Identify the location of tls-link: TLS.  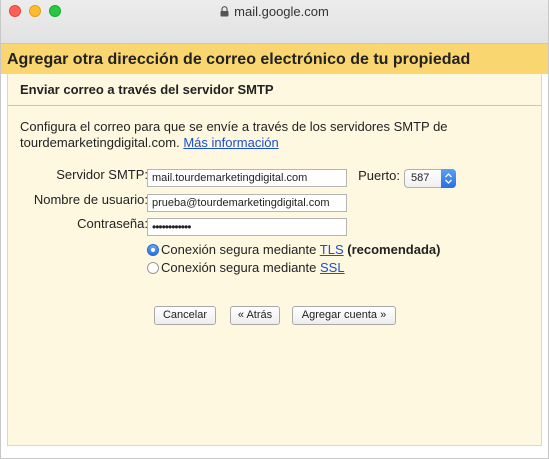
(332, 249).